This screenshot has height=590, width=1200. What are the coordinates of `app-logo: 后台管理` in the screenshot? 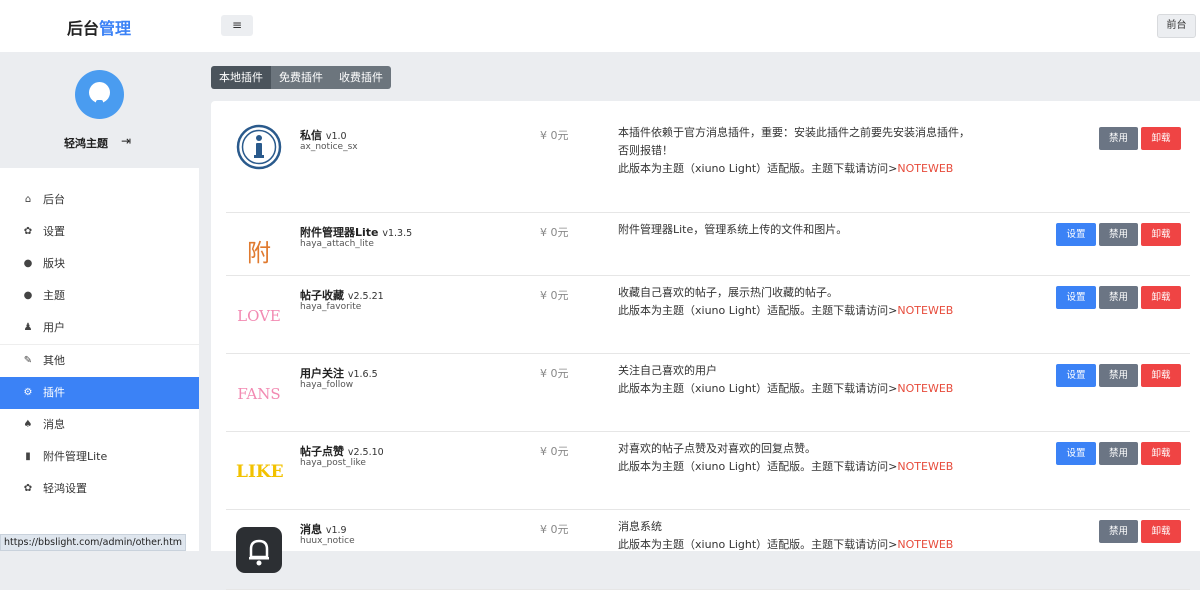 It's located at (99, 27).